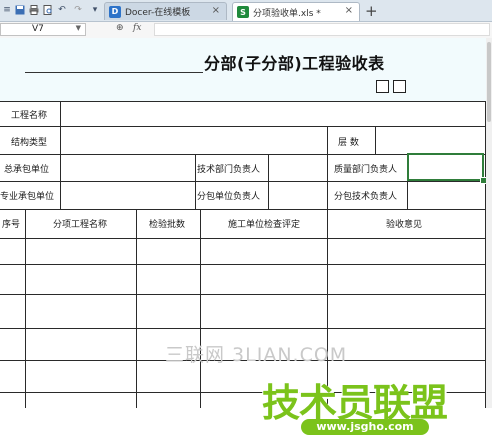 This screenshot has height=435, width=492. Describe the element at coordinates (48, 10) in the screenshot. I see `print-preview-icon` at that location.